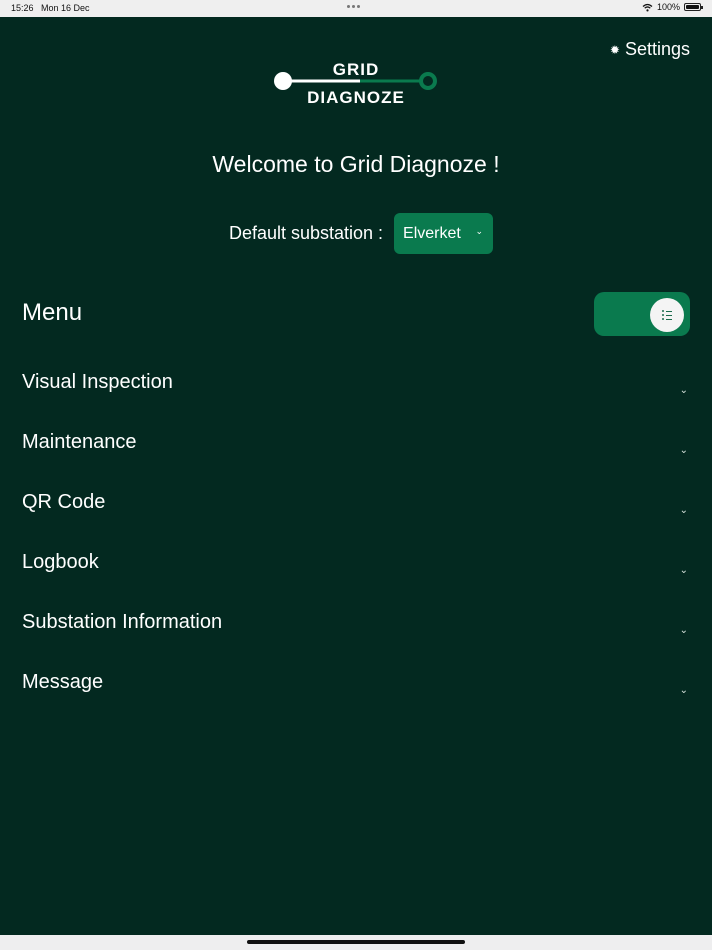  What do you see at coordinates (356, 511) in the screenshot?
I see `menu-item-qr-code: QR Code ⌄` at bounding box center [356, 511].